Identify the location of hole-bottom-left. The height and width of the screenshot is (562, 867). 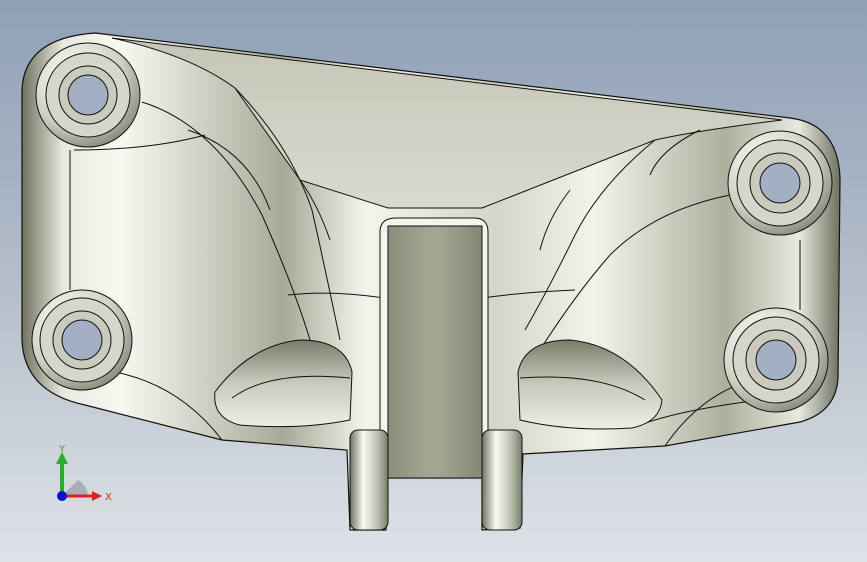
(82, 340).